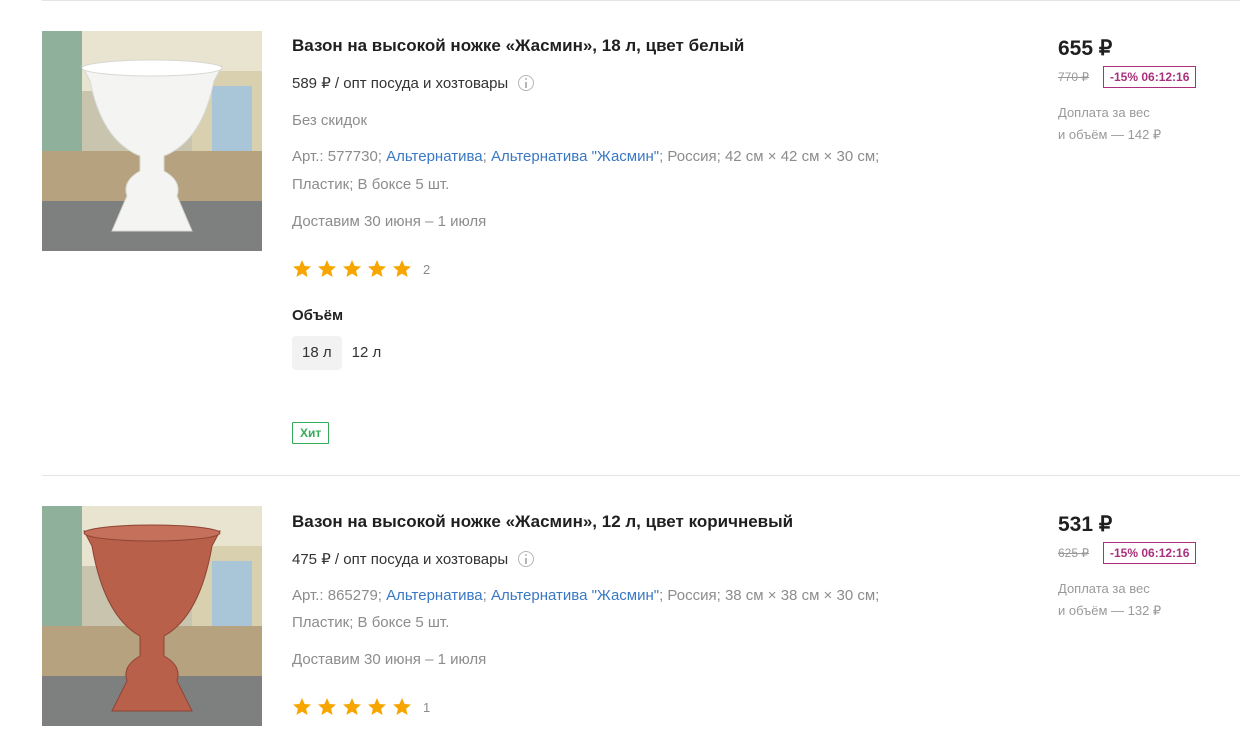  What do you see at coordinates (1128, 124) in the screenshot?
I see `surcharge-text: Доплата за вес и объём — 142 ₽` at bounding box center [1128, 124].